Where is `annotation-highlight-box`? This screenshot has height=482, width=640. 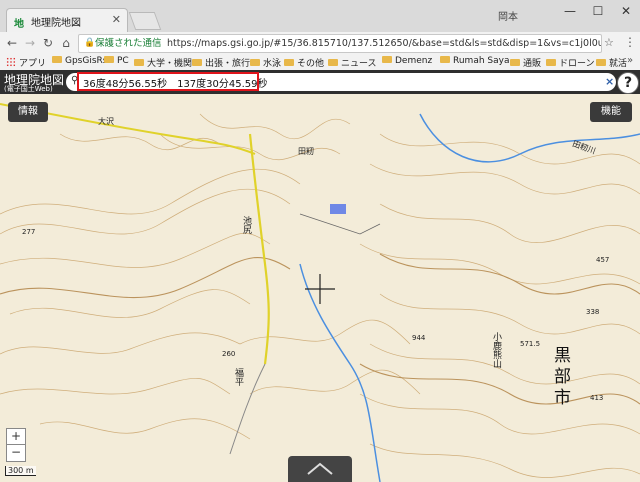
annotation-highlight-box is located at coordinates (168, 81).